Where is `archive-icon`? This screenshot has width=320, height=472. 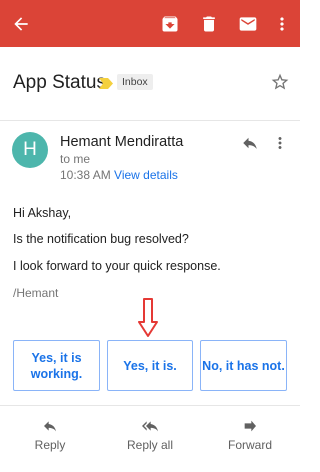 archive-icon is located at coordinates (170, 24).